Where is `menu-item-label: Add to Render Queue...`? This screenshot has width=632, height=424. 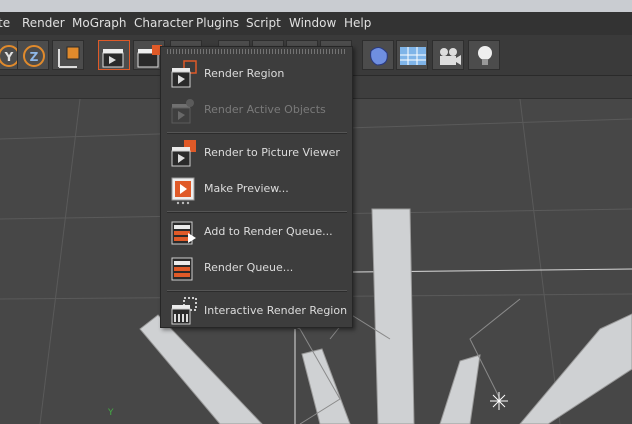 menu-item-label: Add to Render Queue... is located at coordinates (268, 231).